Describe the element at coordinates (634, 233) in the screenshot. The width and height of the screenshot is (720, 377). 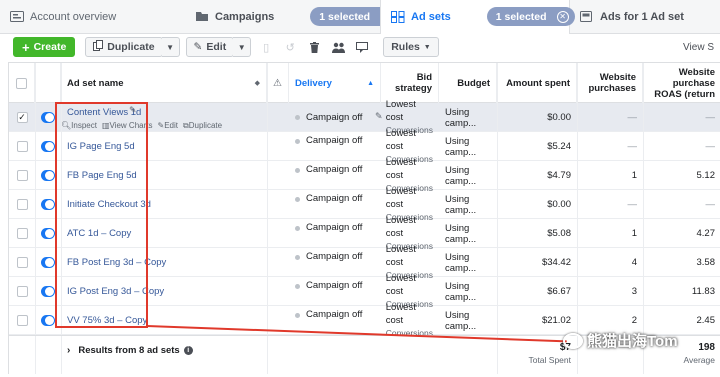
I see `purchases-value: 1` at that location.